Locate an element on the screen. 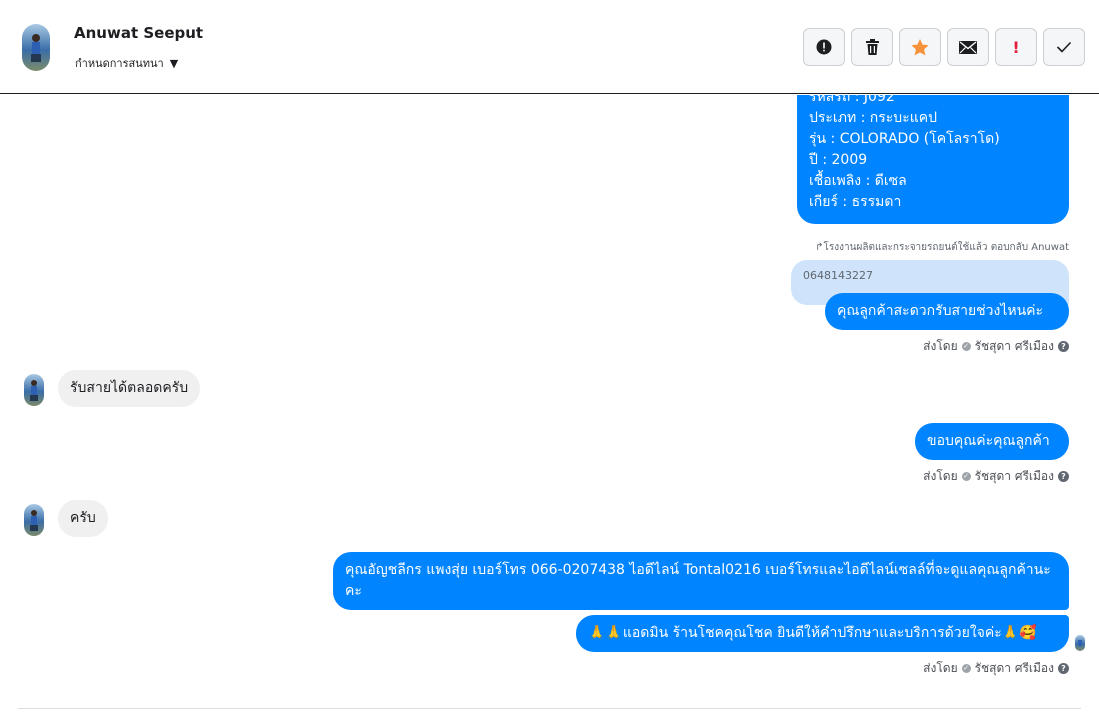 The height and width of the screenshot is (712, 1099). car-model-line: รุ่น : COLORADO (โคโลราโด) is located at coordinates (904, 139).